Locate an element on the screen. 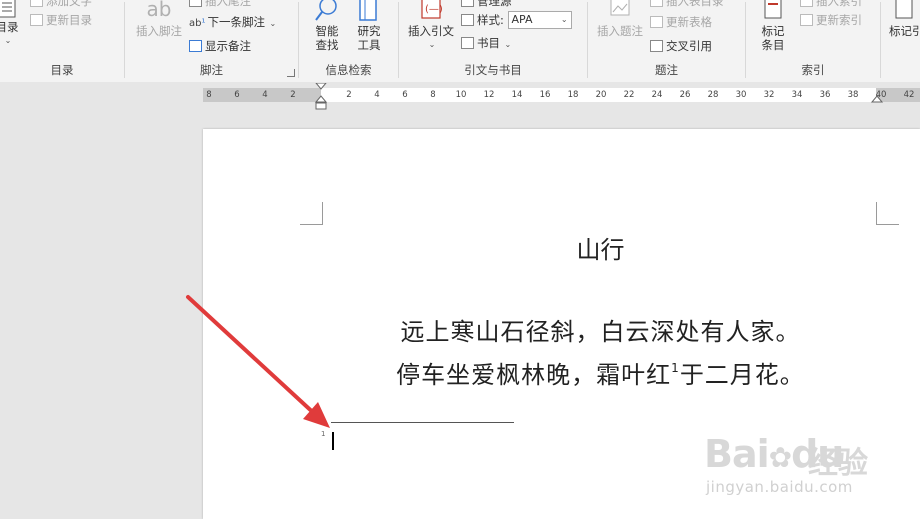 Image resolution: width=920 pixels, height=519 pixels. next-footnote-button: ab¹ 下一条脚注 ⌄ is located at coordinates (232, 22).